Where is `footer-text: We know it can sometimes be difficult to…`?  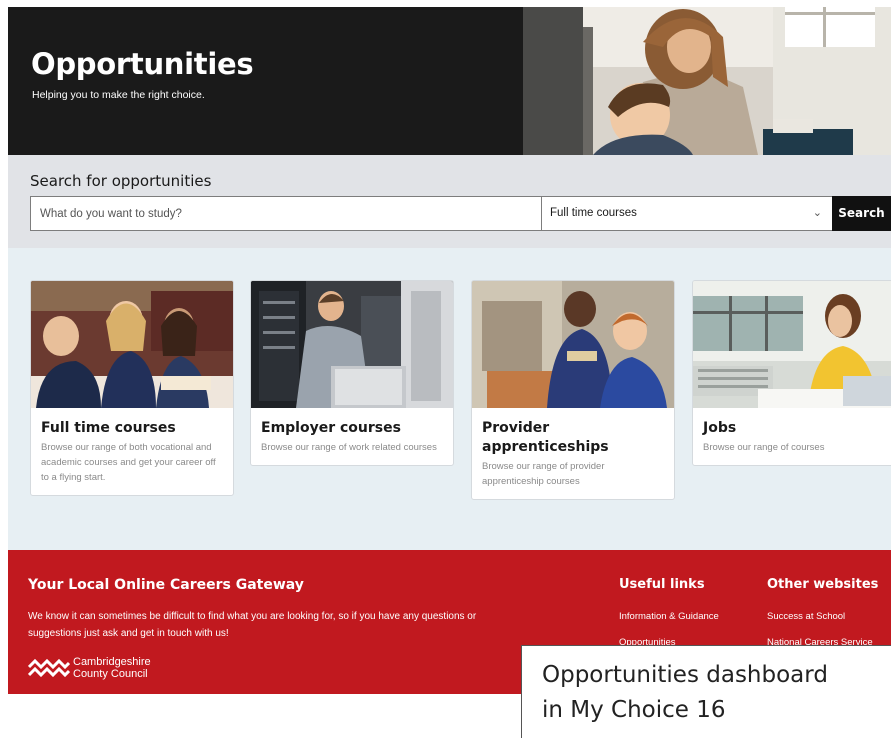 footer-text: We know it can sometimes be difficult to… is located at coordinates (252, 625).